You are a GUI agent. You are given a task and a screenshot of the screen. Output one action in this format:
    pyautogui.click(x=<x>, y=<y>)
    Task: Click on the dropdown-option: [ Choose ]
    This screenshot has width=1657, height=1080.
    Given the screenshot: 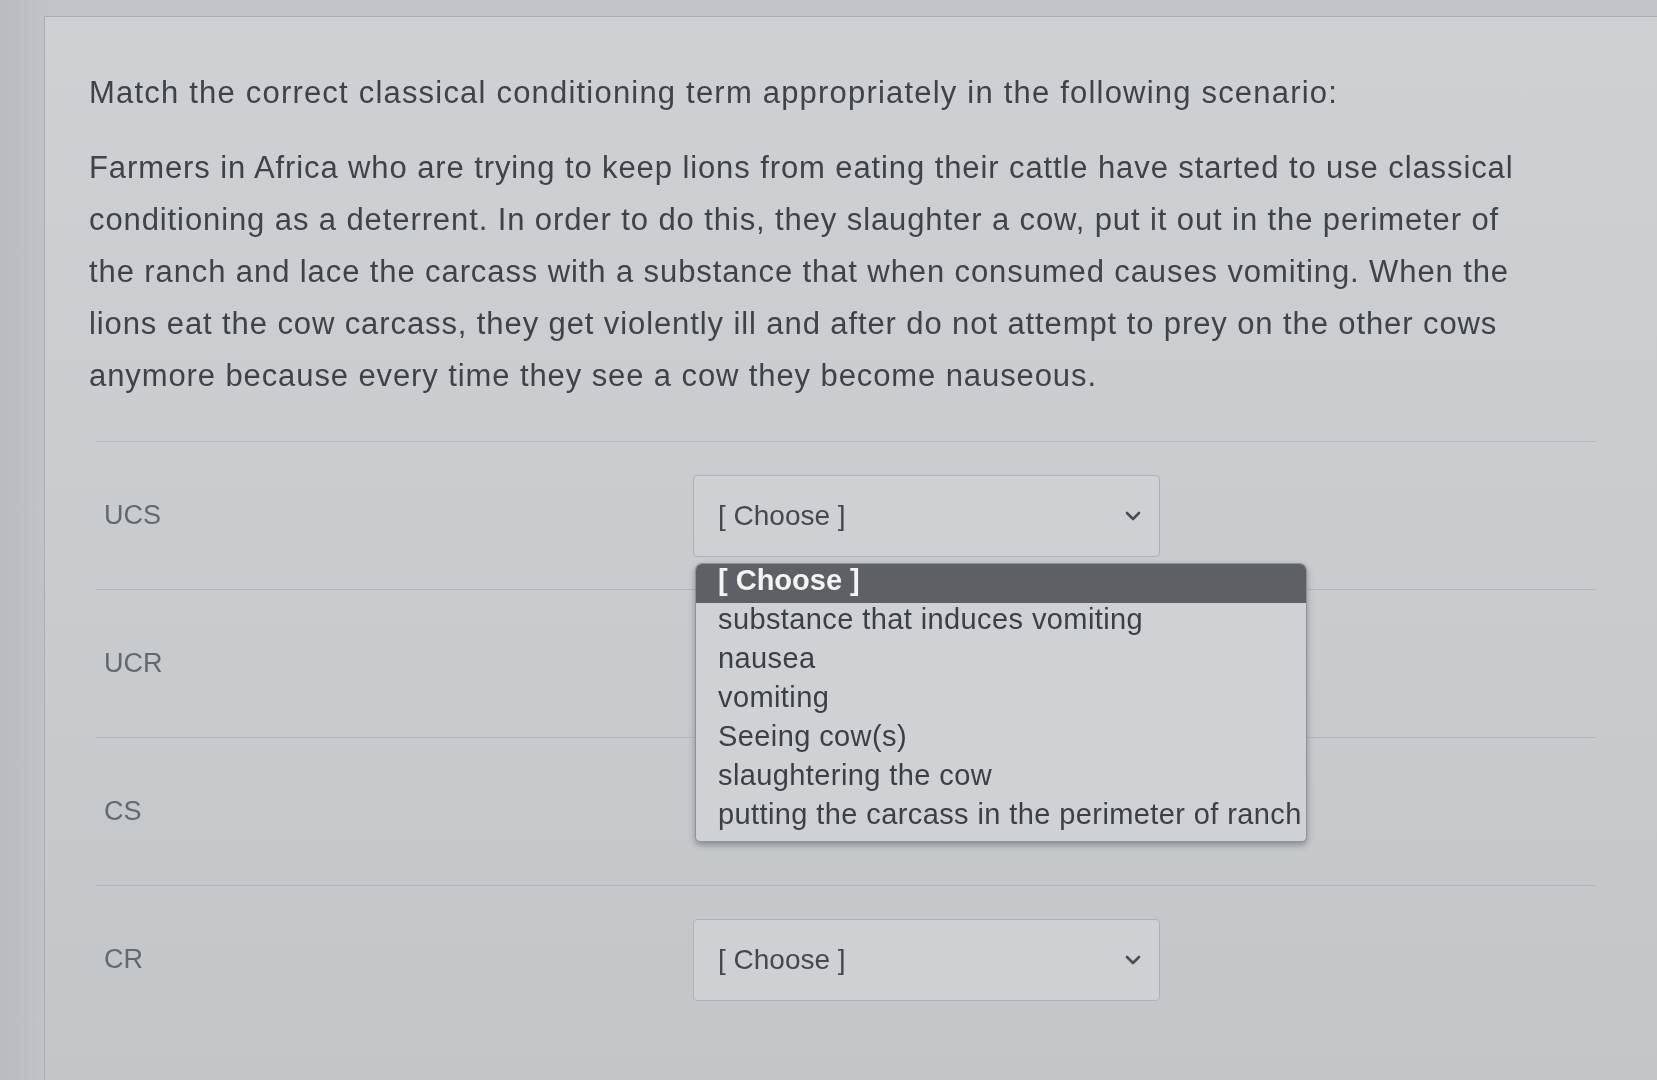 What is the action you would take?
    pyautogui.click(x=1001, y=583)
    